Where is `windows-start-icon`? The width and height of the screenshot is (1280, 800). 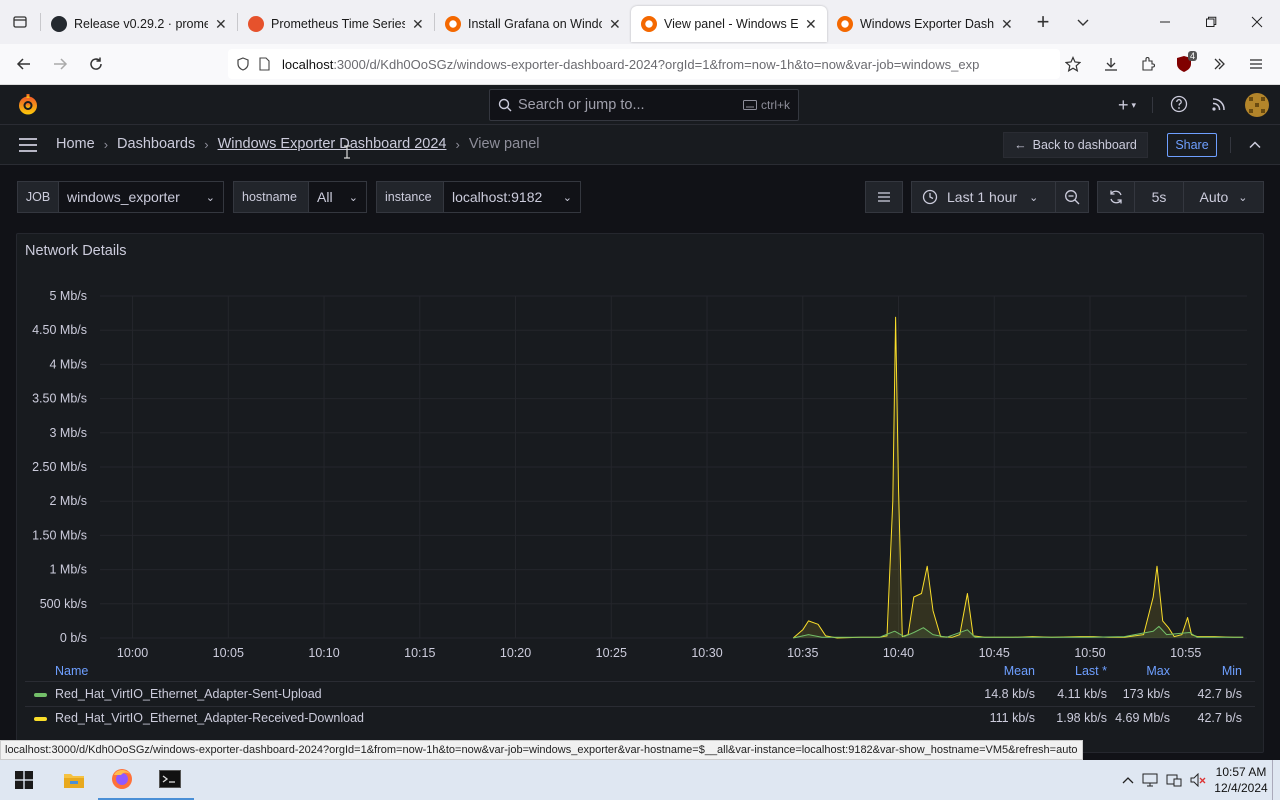
windows-start-icon is located at coordinates (24, 780).